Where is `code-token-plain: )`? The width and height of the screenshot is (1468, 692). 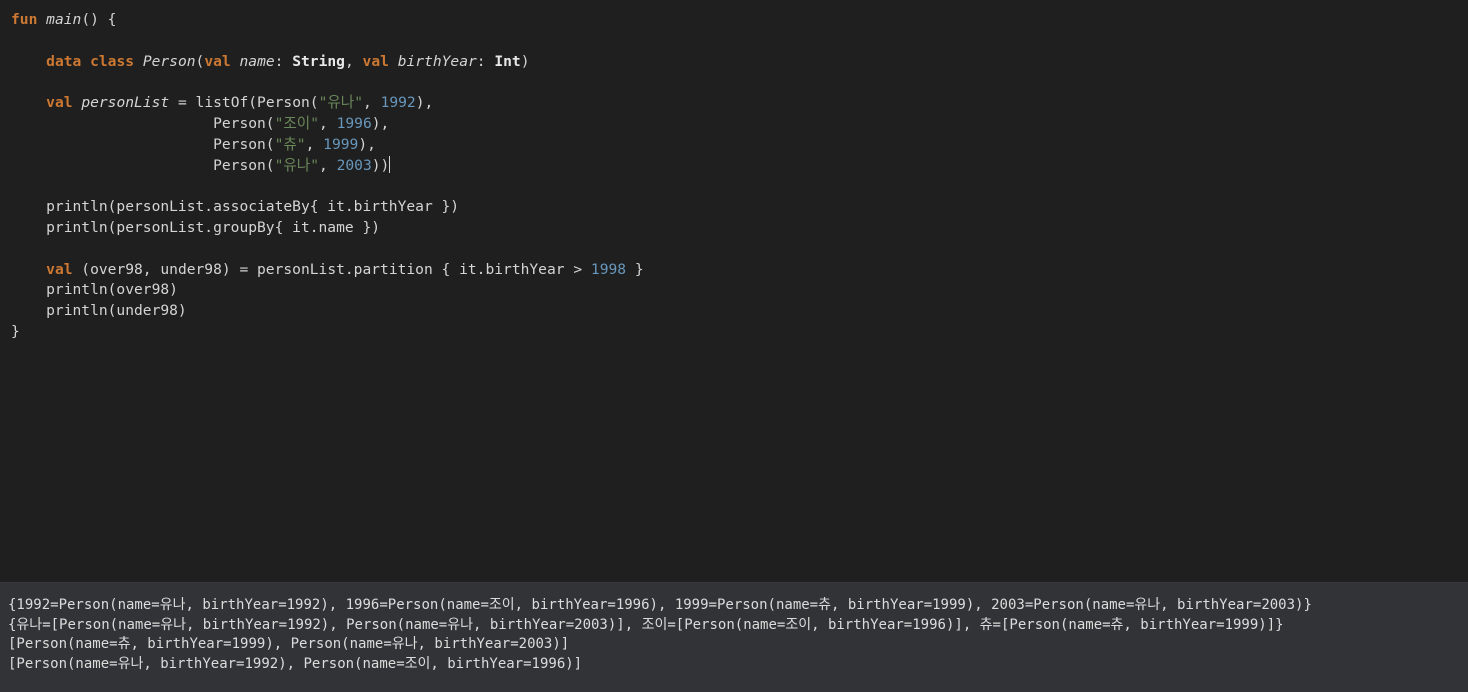
code-token-plain: ) is located at coordinates (525, 61).